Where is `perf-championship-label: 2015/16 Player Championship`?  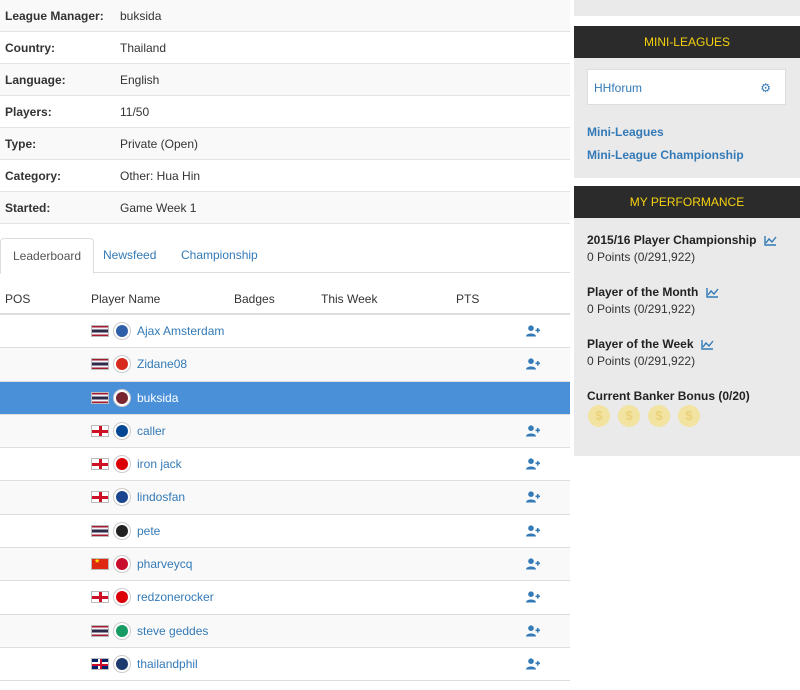
perf-championship-label: 2015/16 Player Championship is located at coordinates (672, 240).